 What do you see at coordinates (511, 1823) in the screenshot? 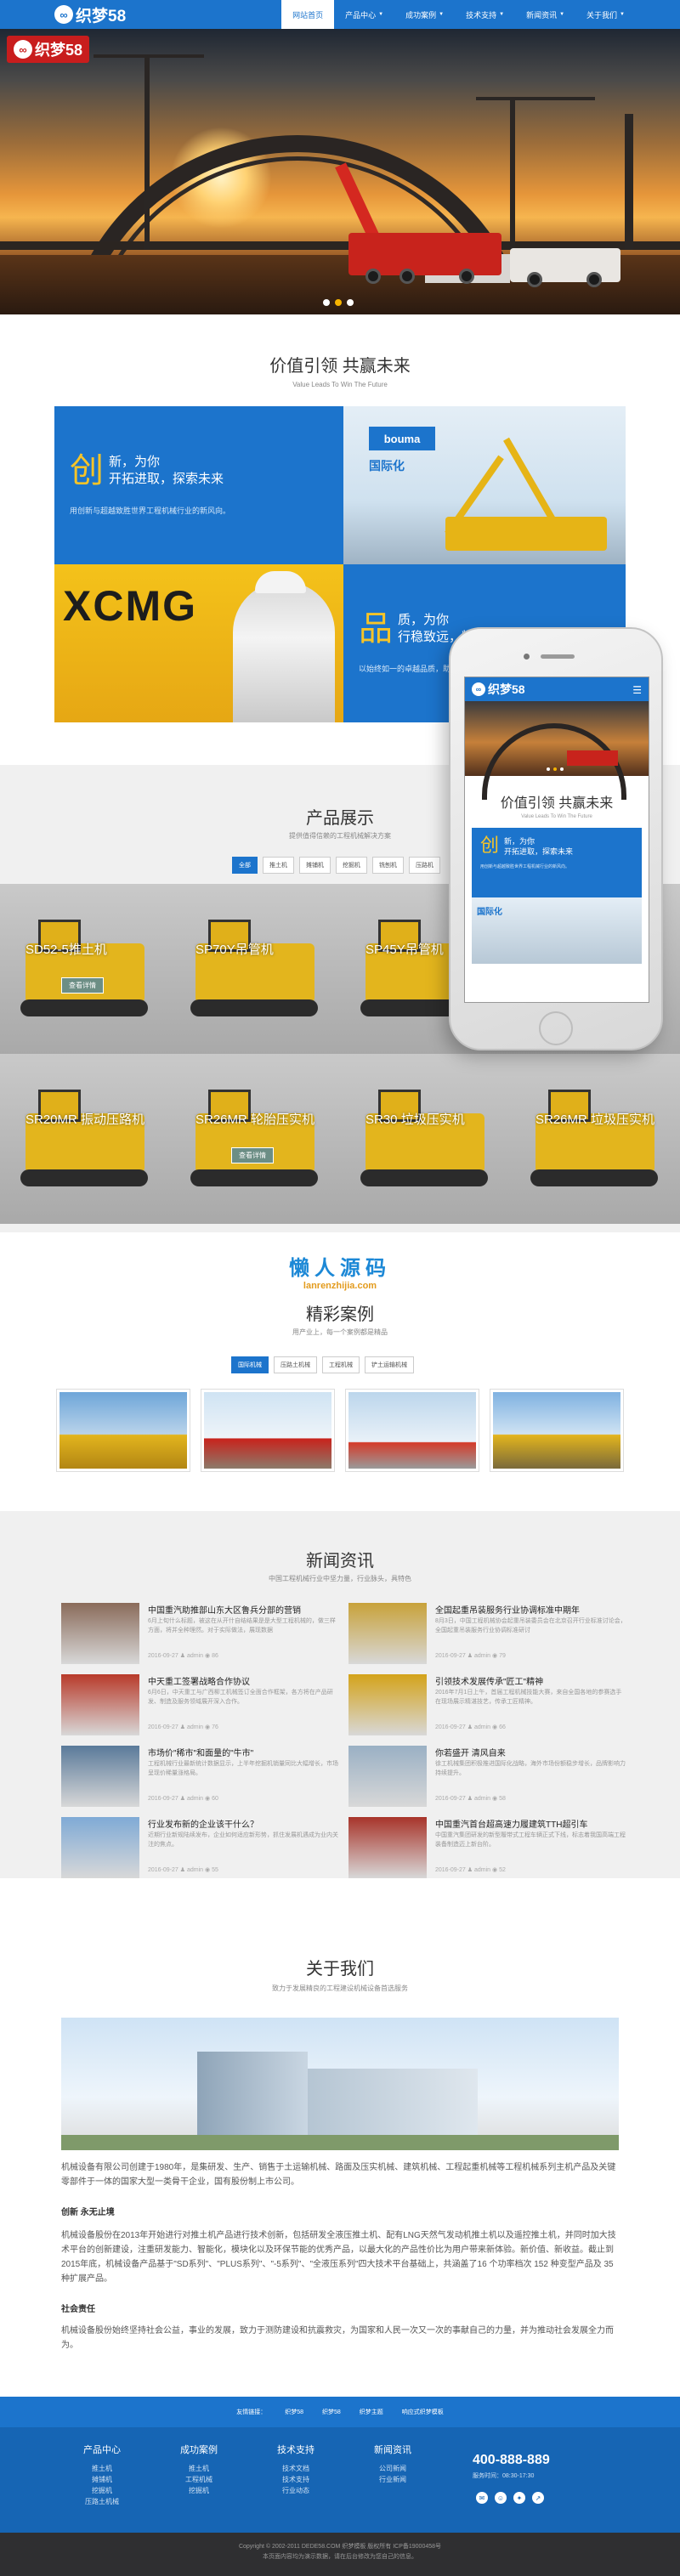
I see `news-title: 中国重汽首台超高速力履建筑TTH超引车` at bounding box center [511, 1823].